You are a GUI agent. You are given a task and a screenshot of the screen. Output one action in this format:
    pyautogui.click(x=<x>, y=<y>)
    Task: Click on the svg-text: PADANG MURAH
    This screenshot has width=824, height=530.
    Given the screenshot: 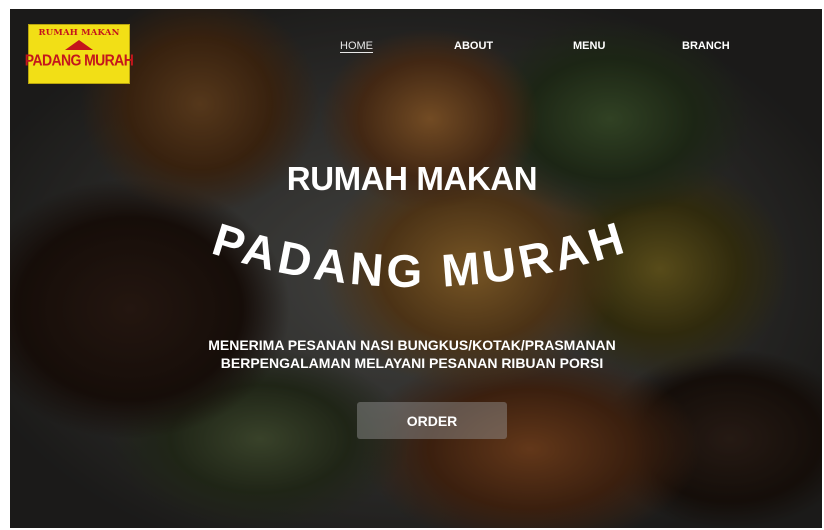 What is the action you would take?
    pyautogui.click(x=420, y=254)
    